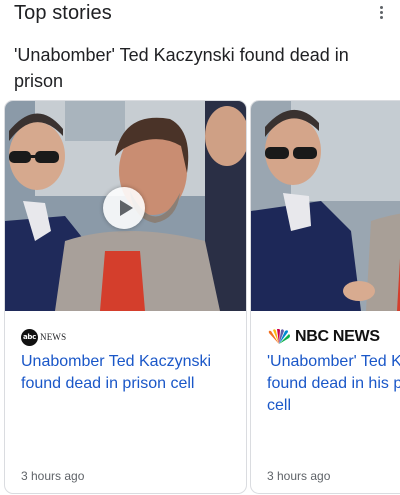 This screenshot has width=400, height=495. Describe the element at coordinates (63, 13) in the screenshot. I see `section-title: Top stories` at that location.